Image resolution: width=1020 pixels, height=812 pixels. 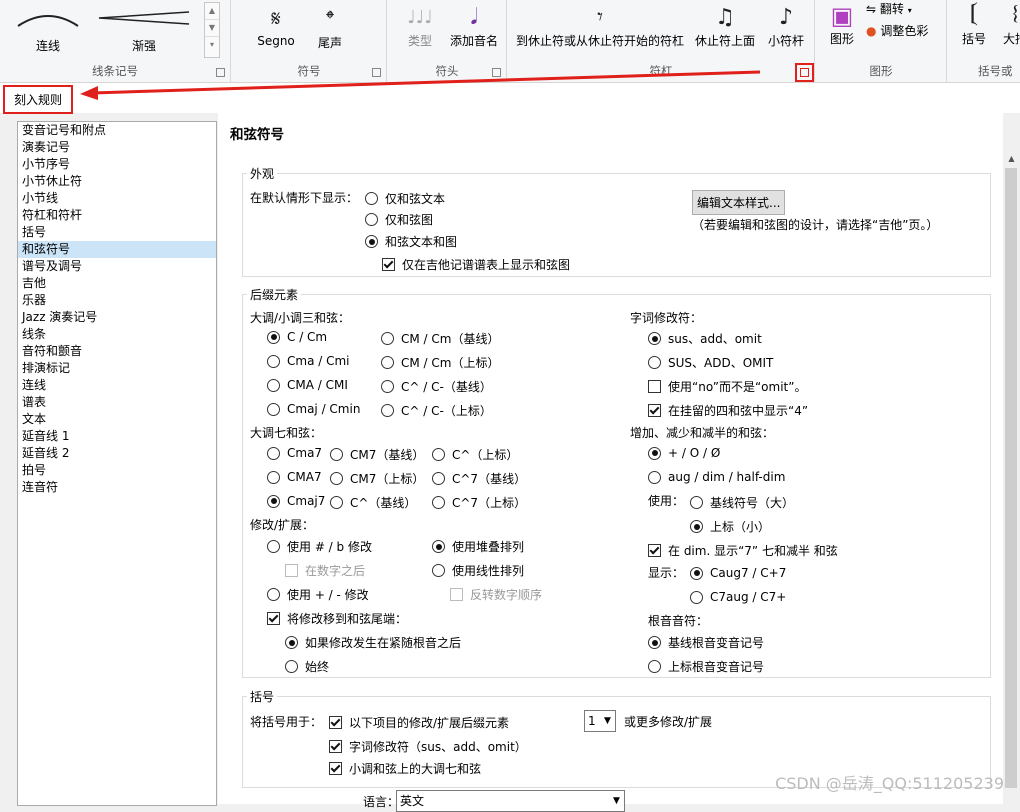 What do you see at coordinates (307, 666) in the screenshot?
I see `radio-always: 始终` at bounding box center [307, 666].